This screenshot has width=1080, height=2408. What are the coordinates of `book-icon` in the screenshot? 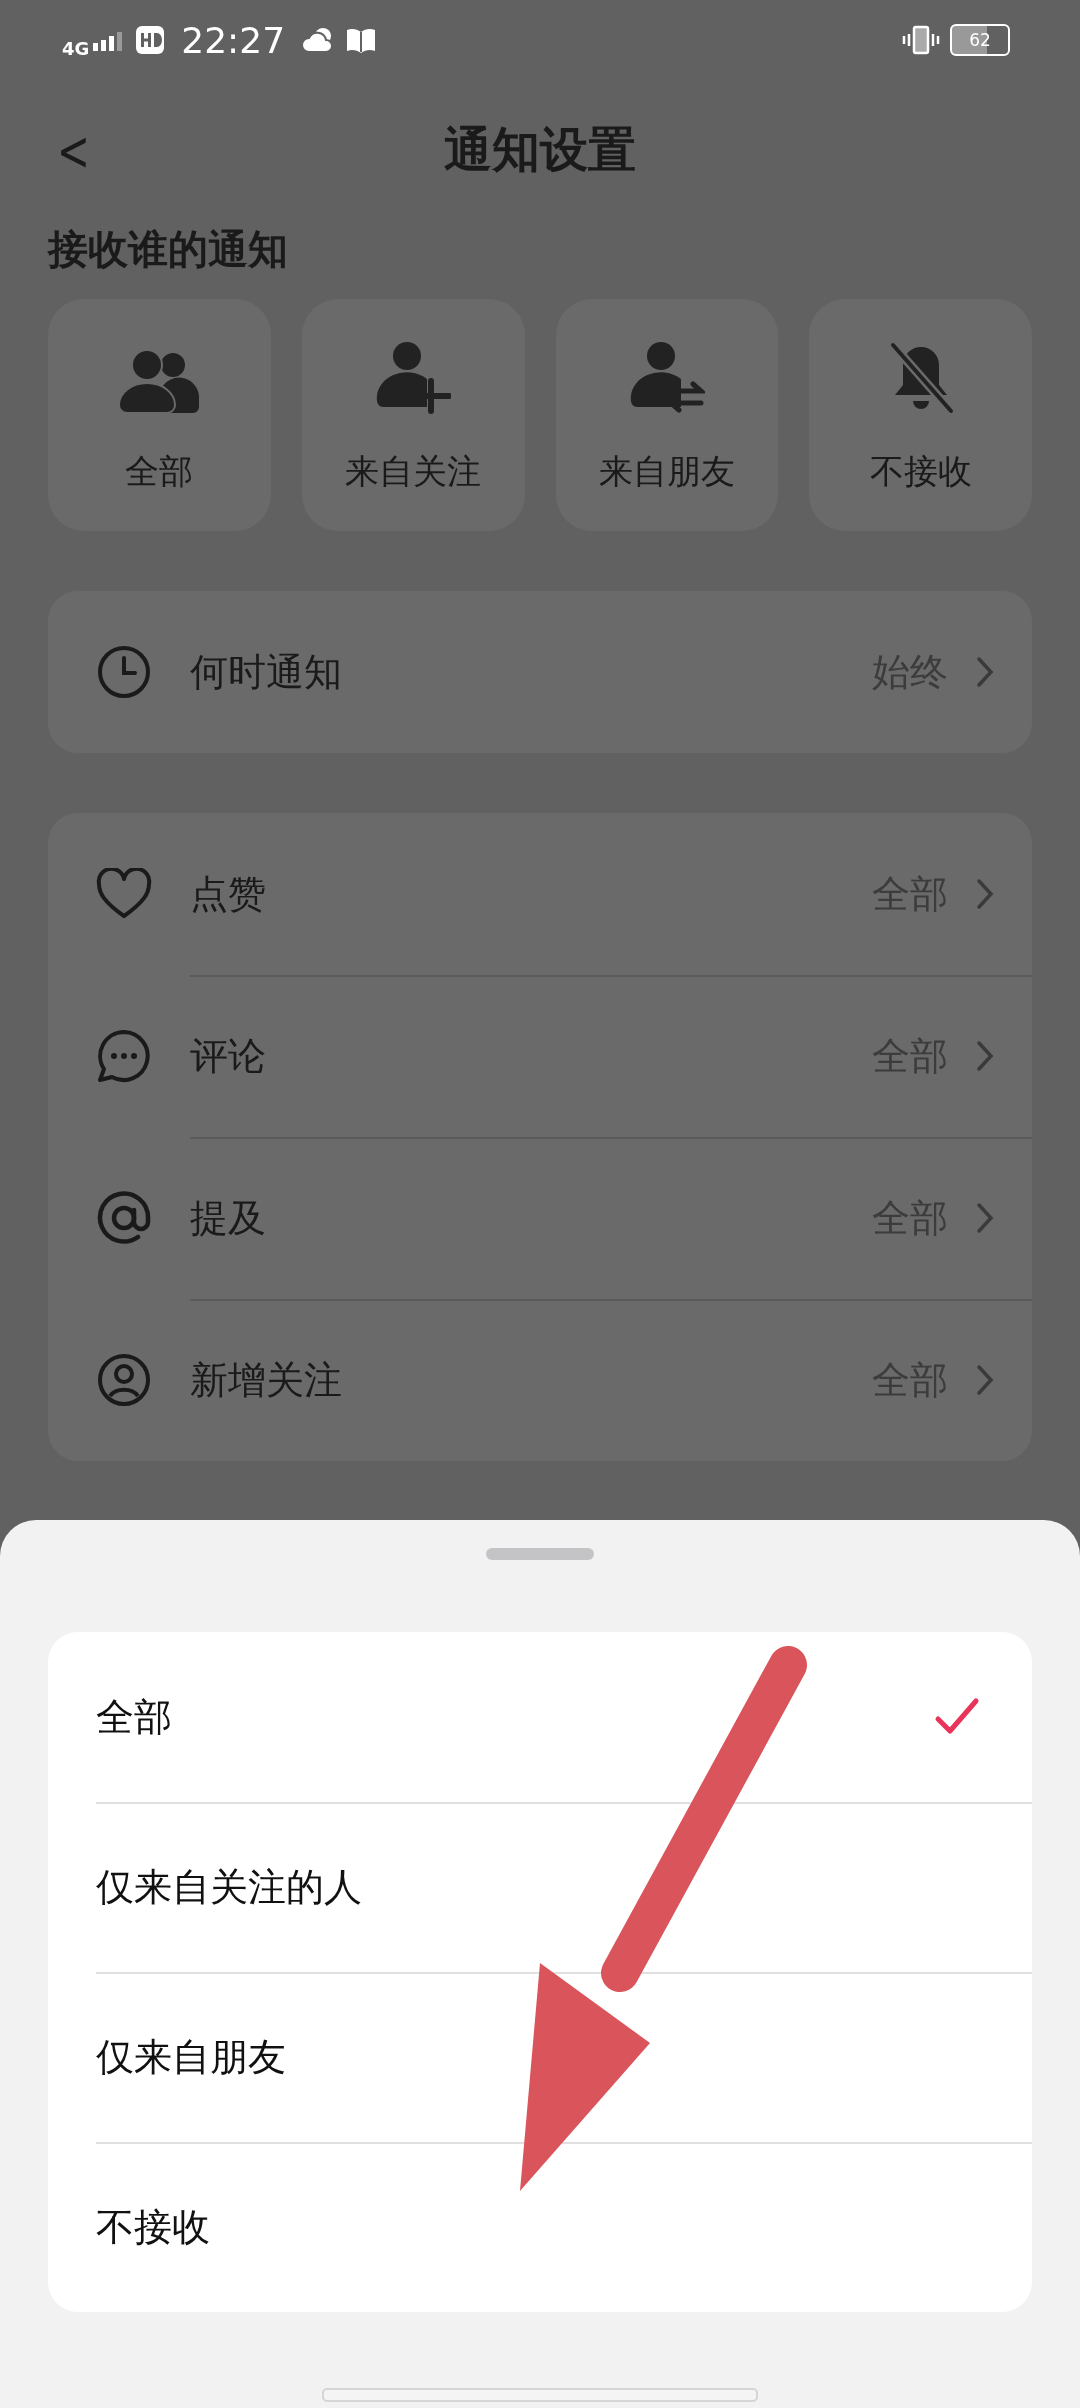 It's located at (361, 40).